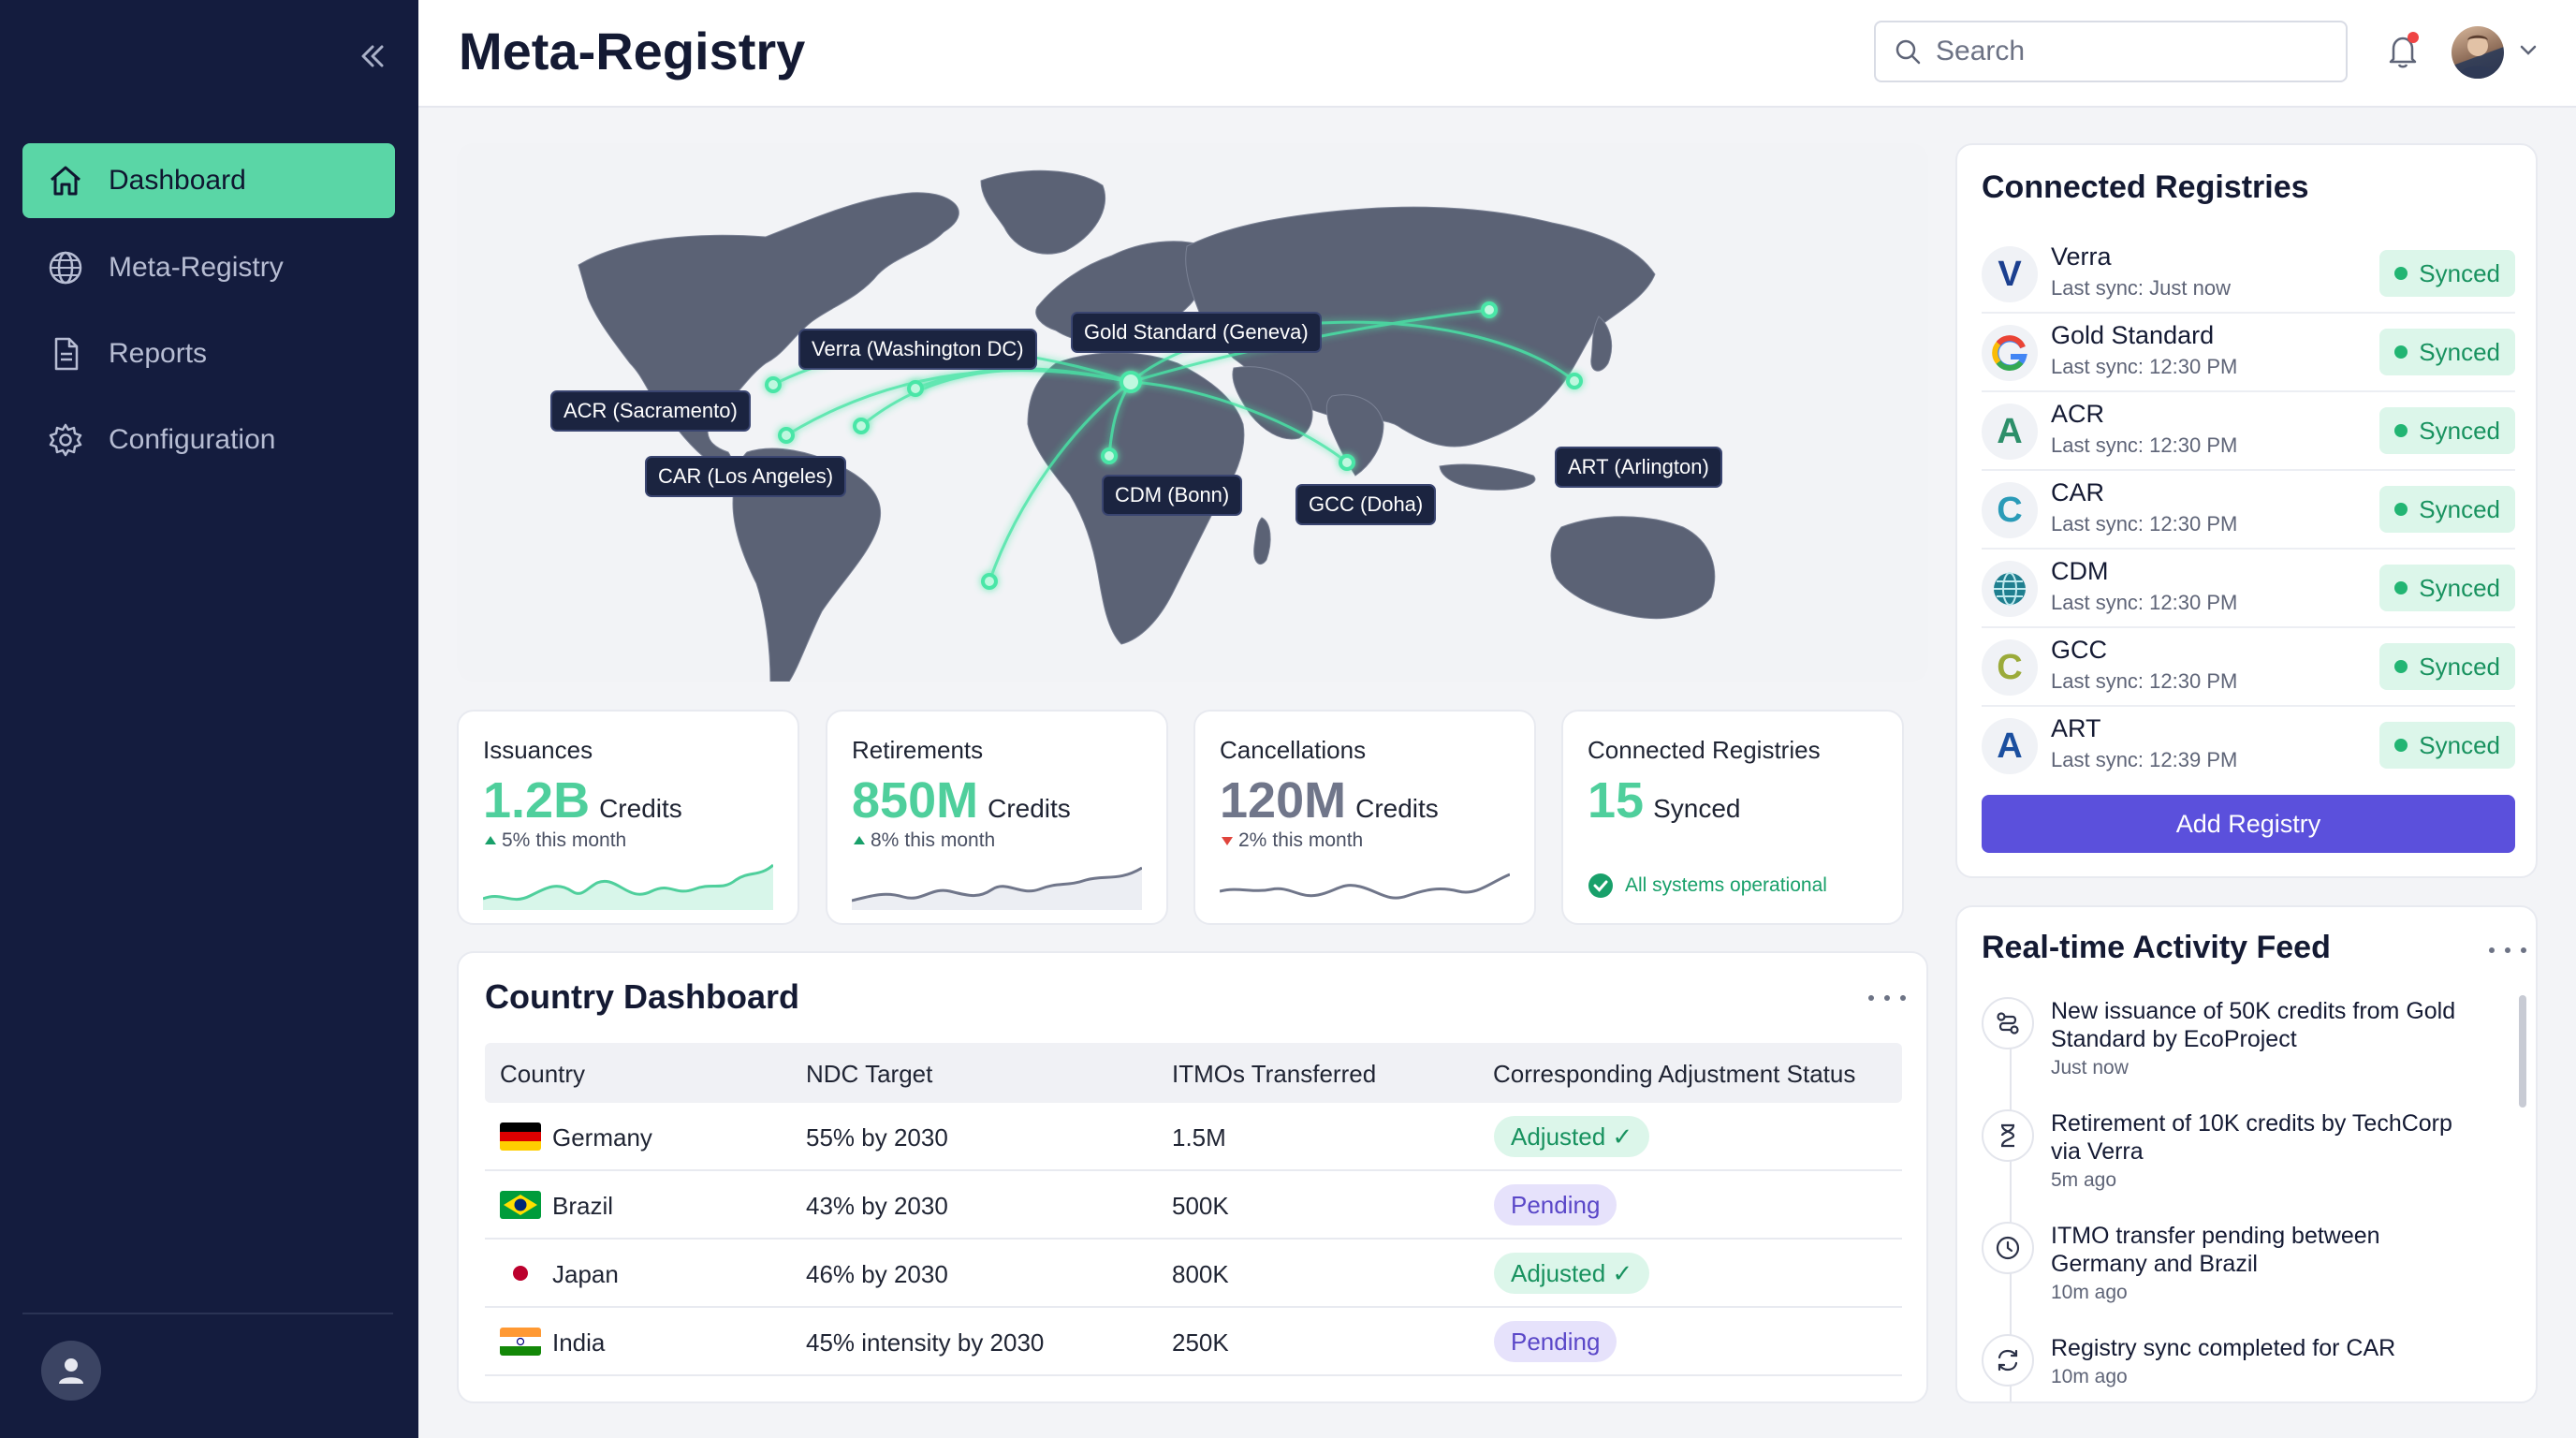 This screenshot has height=1438, width=2576. What do you see at coordinates (1329, 800) in the screenshot?
I see `stat-value: 120M Credits` at bounding box center [1329, 800].